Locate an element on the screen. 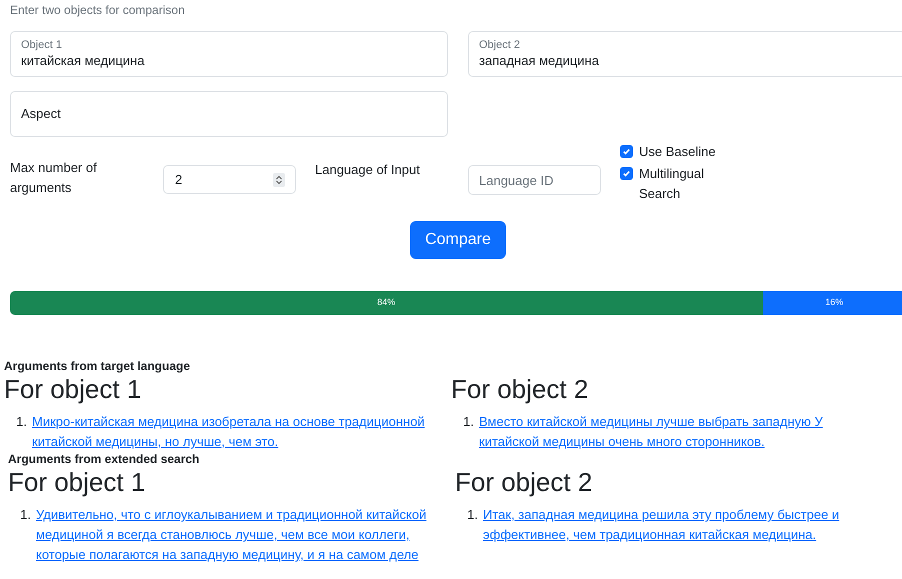 Image resolution: width=902 pixels, height=579 pixels. compare-button: Compare is located at coordinates (458, 240).